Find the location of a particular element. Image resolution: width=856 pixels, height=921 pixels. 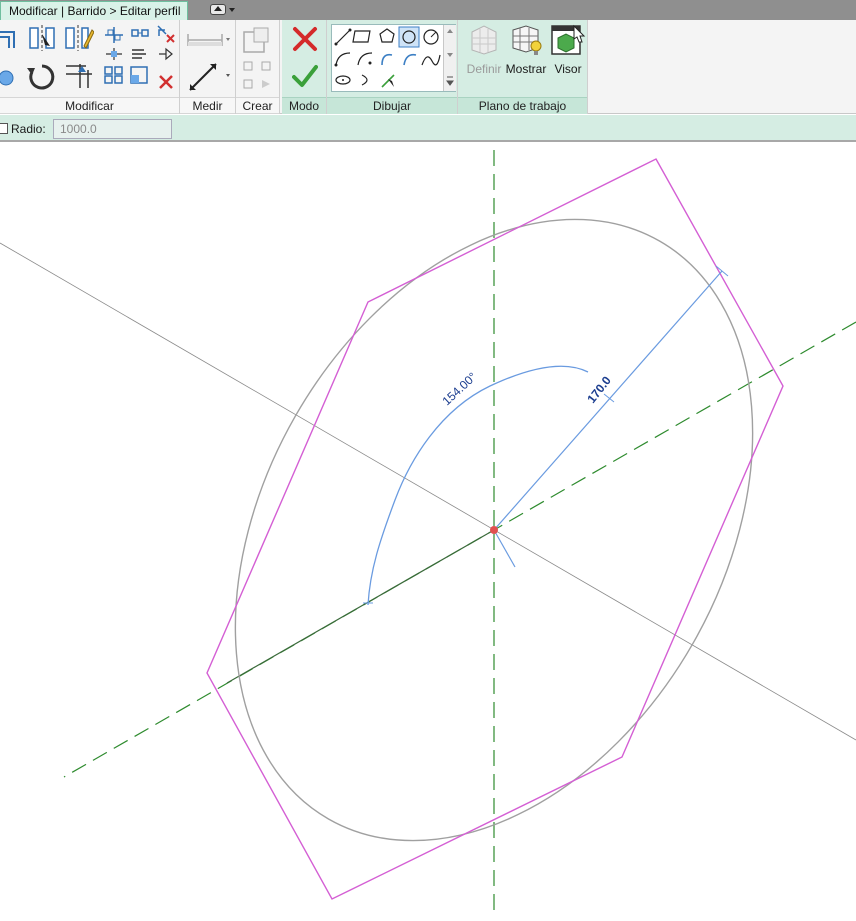

visor-button: Visor is located at coordinates (568, 57).